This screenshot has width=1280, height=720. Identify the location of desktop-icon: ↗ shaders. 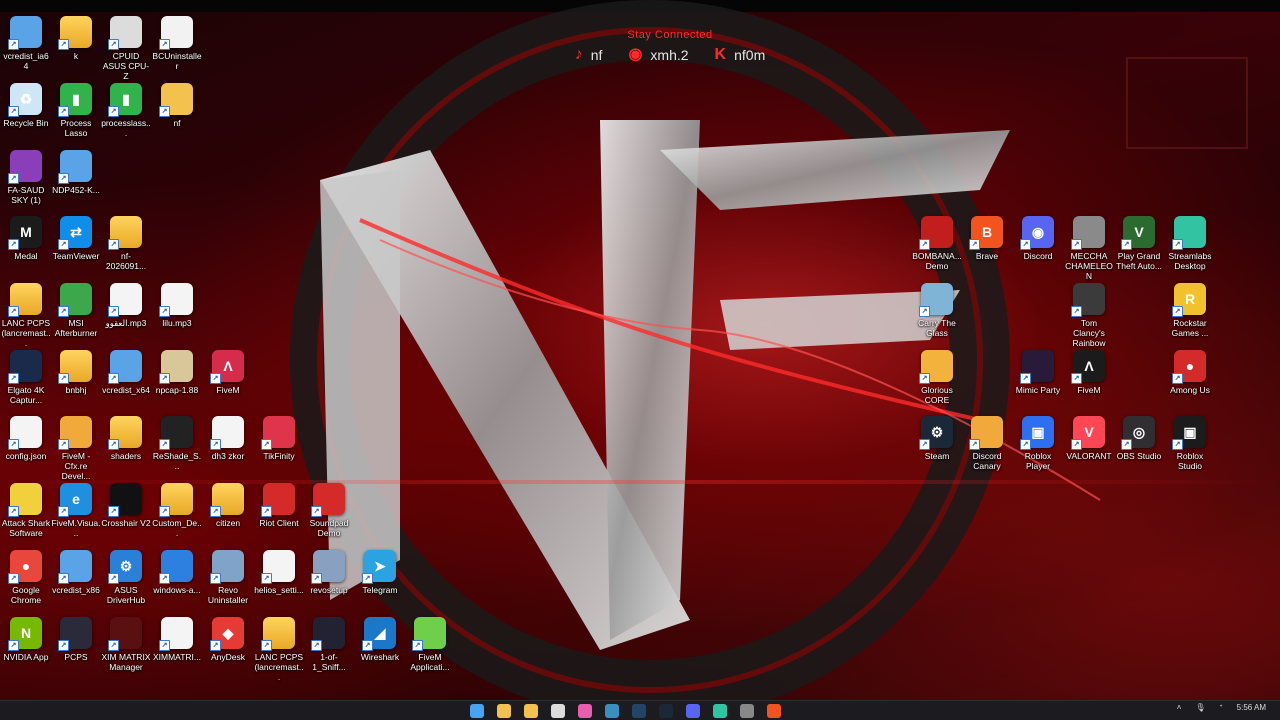
(126, 438).